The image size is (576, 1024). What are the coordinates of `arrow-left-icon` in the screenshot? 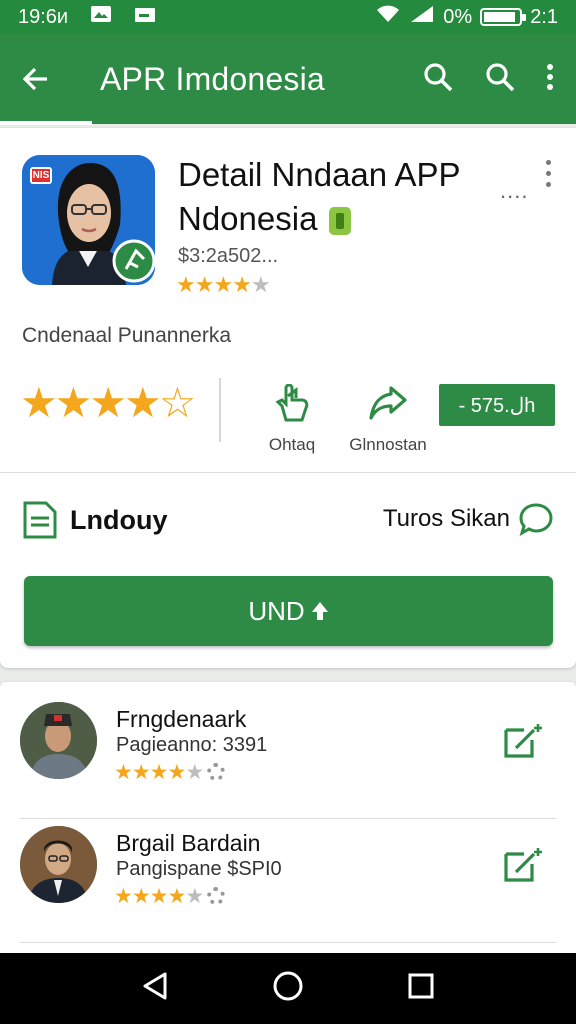 It's located at (34, 79).